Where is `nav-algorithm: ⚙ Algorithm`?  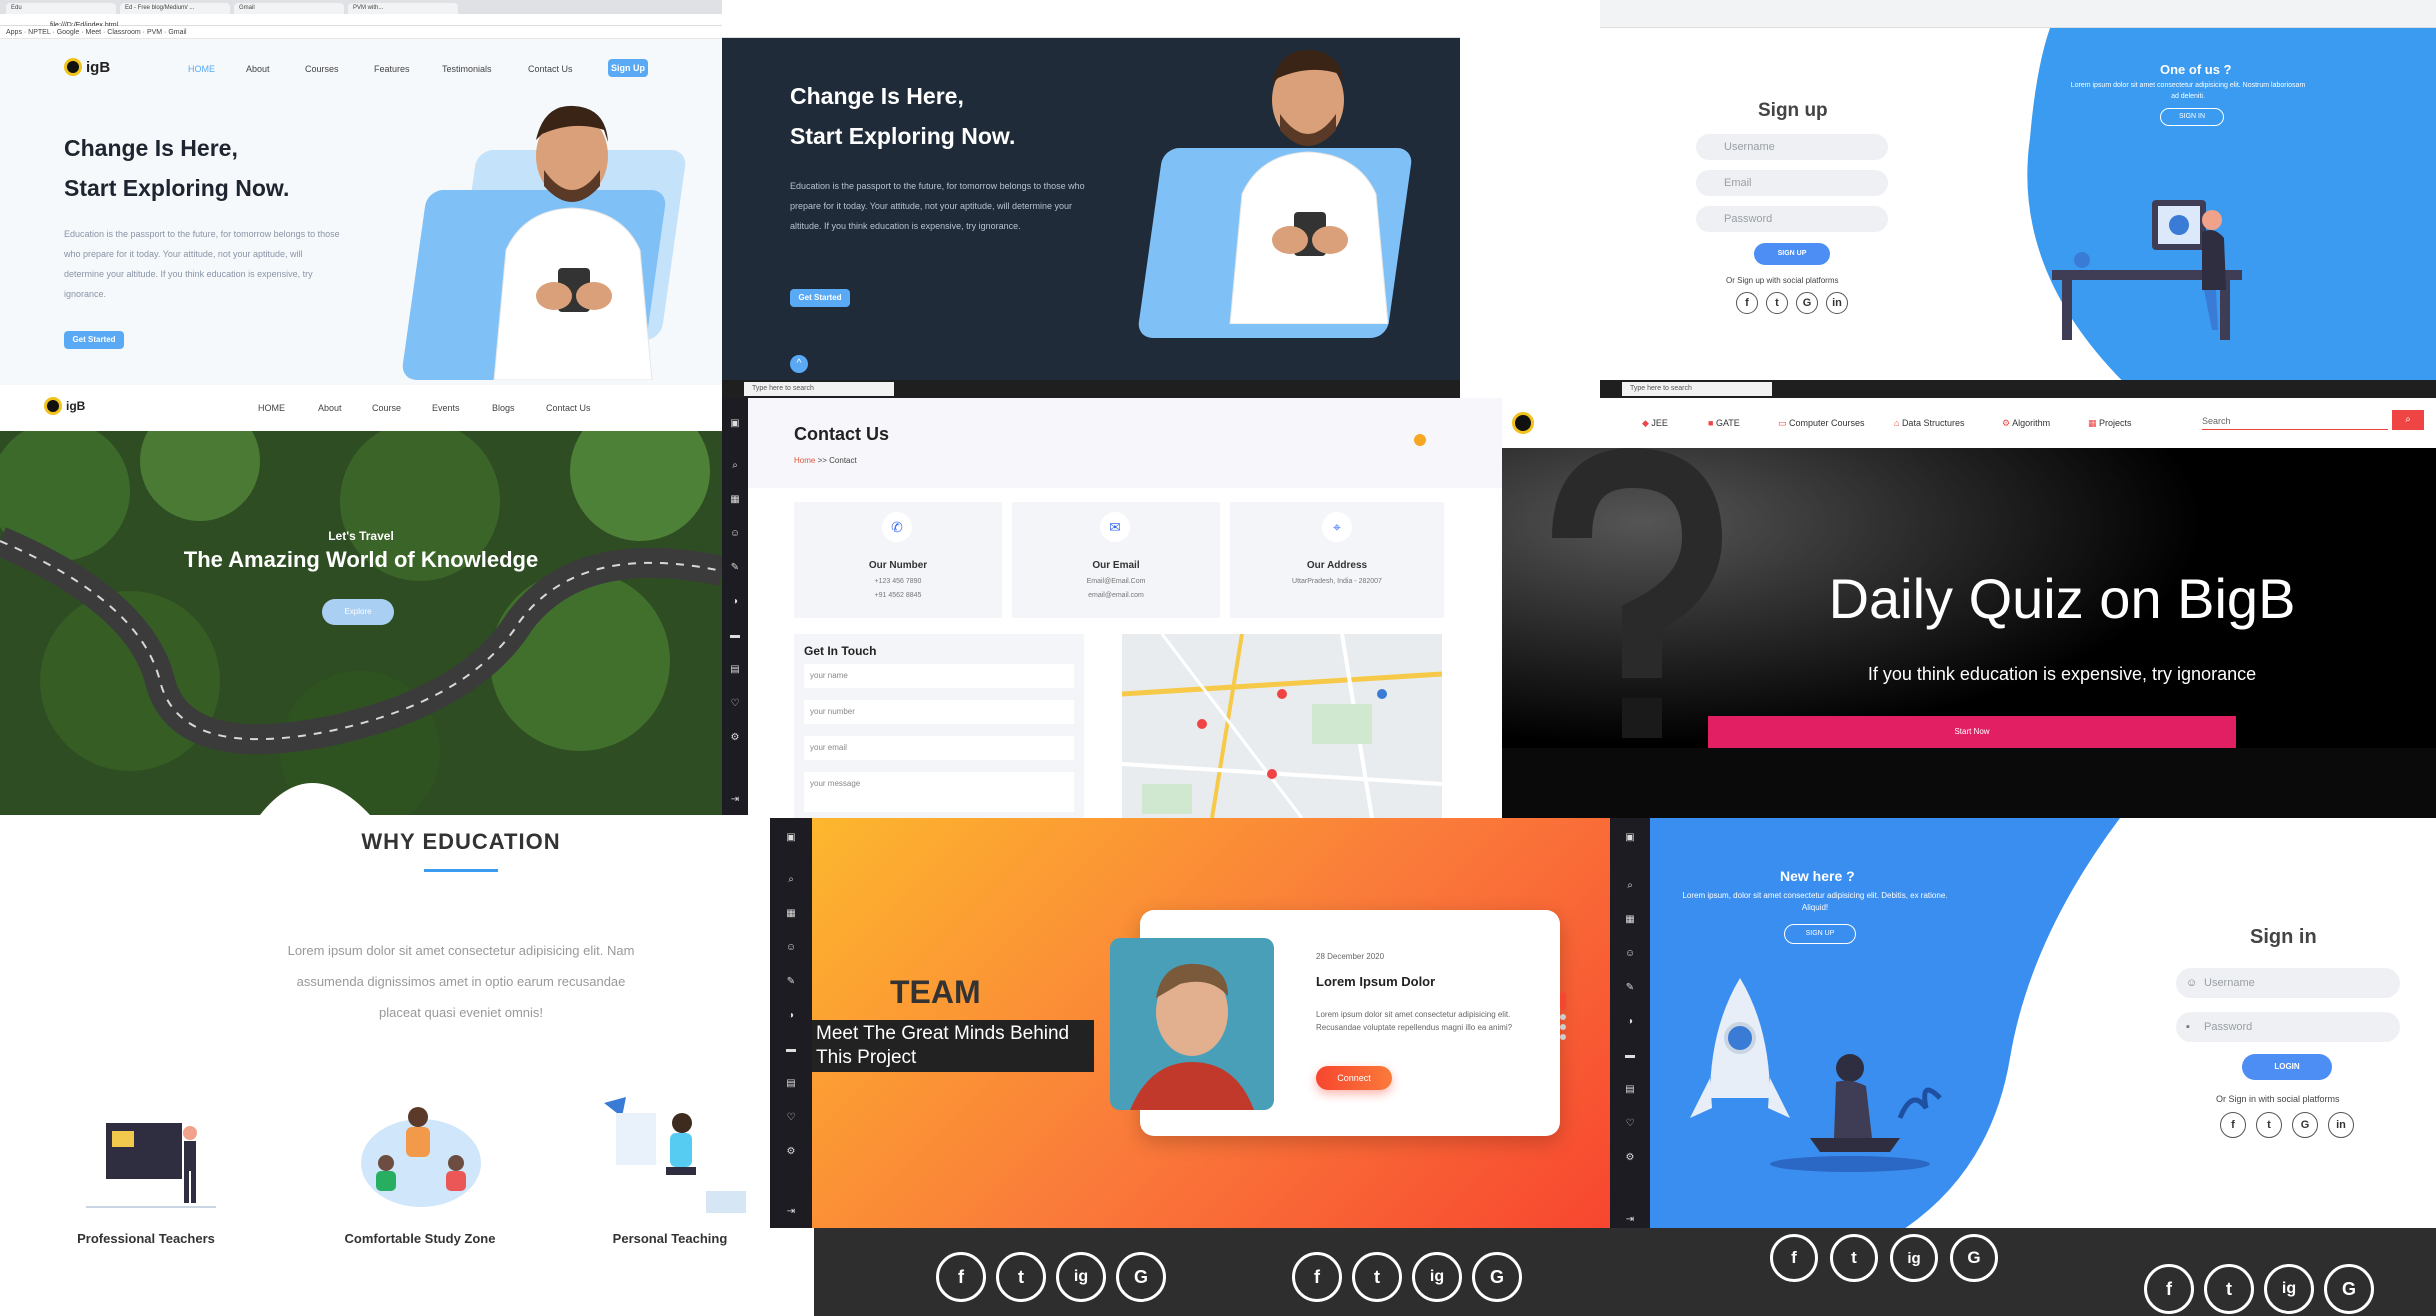
nav-algorithm: ⚙ Algorithm is located at coordinates (2026, 423).